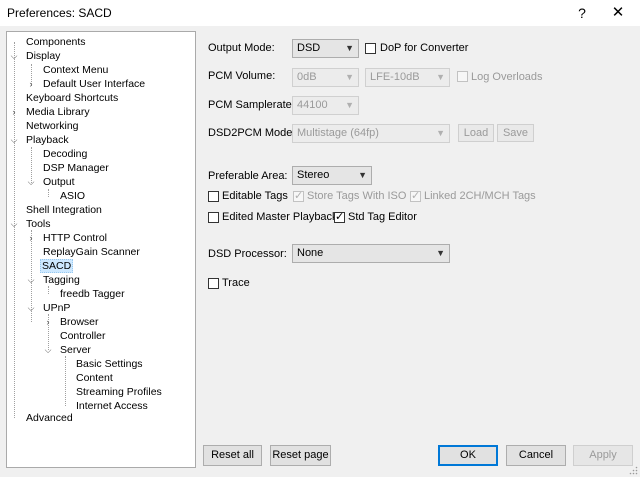 The image size is (640, 477). What do you see at coordinates (582, 13) in the screenshot?
I see `help-button: ?` at bounding box center [582, 13].